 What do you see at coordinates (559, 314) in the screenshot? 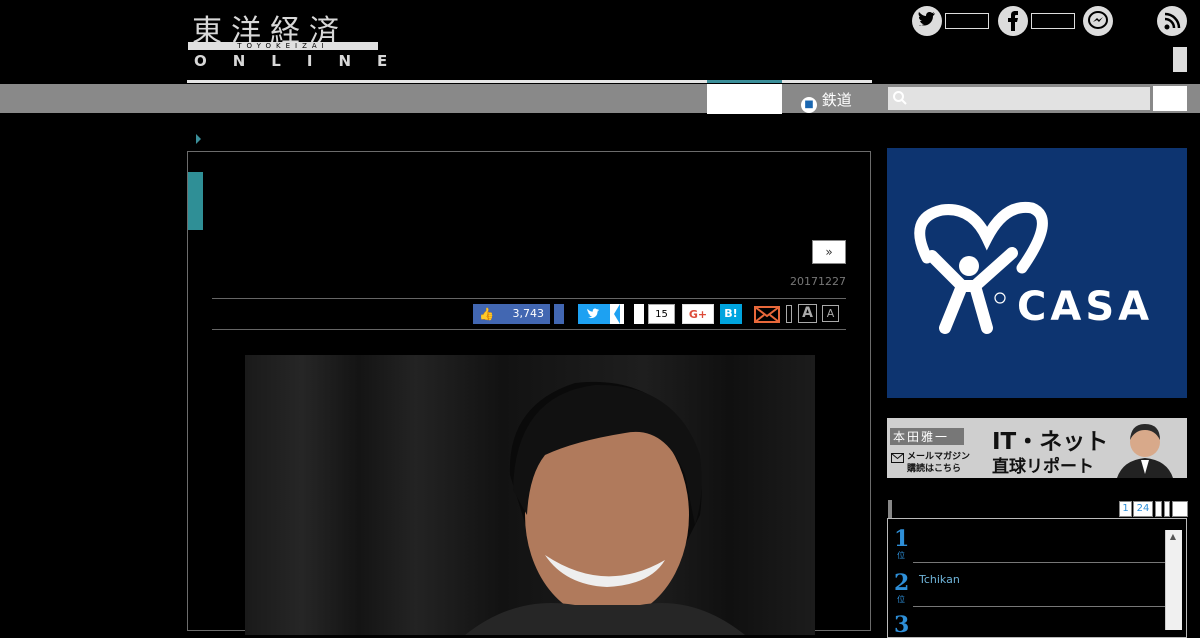
I see `facebook-share-button` at bounding box center [559, 314].